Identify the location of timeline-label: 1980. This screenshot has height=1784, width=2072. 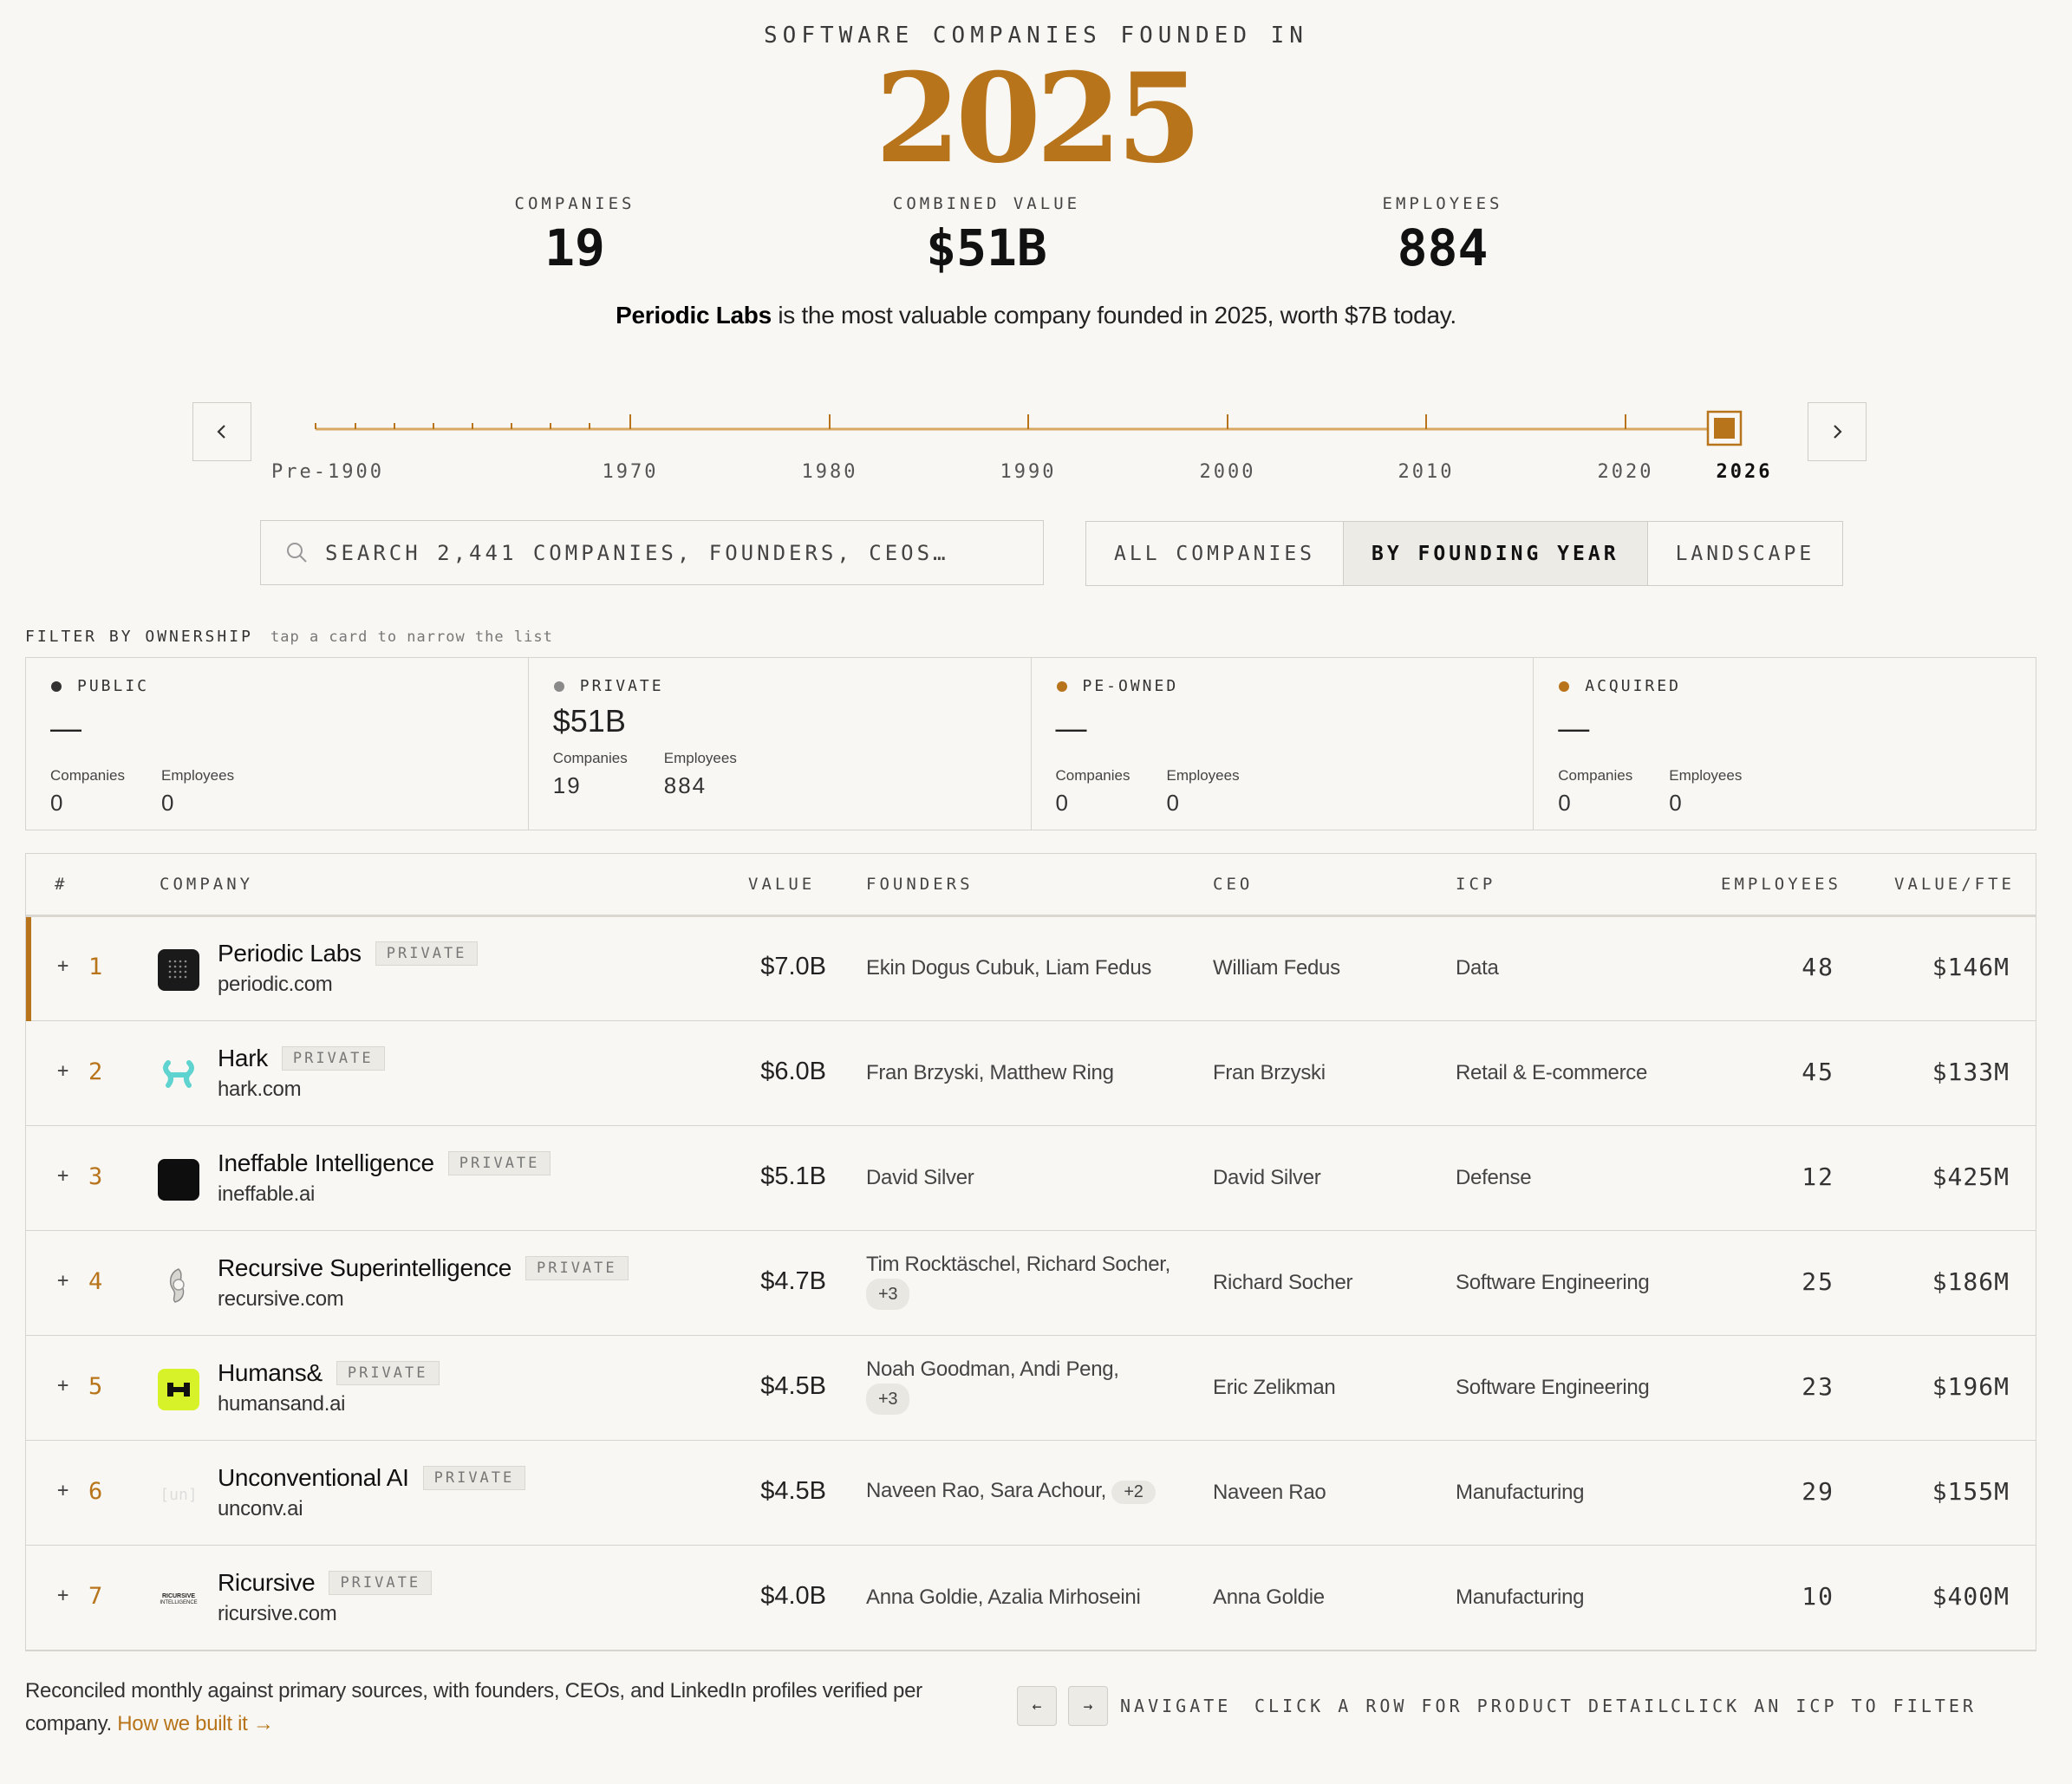
(830, 472).